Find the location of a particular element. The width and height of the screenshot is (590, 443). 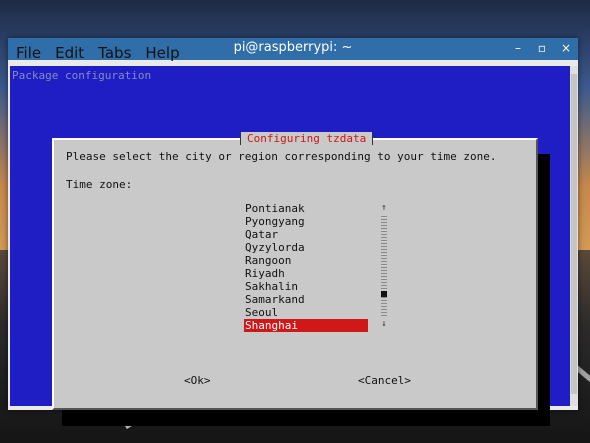

terminal-scrollbar is located at coordinates (574, 236).